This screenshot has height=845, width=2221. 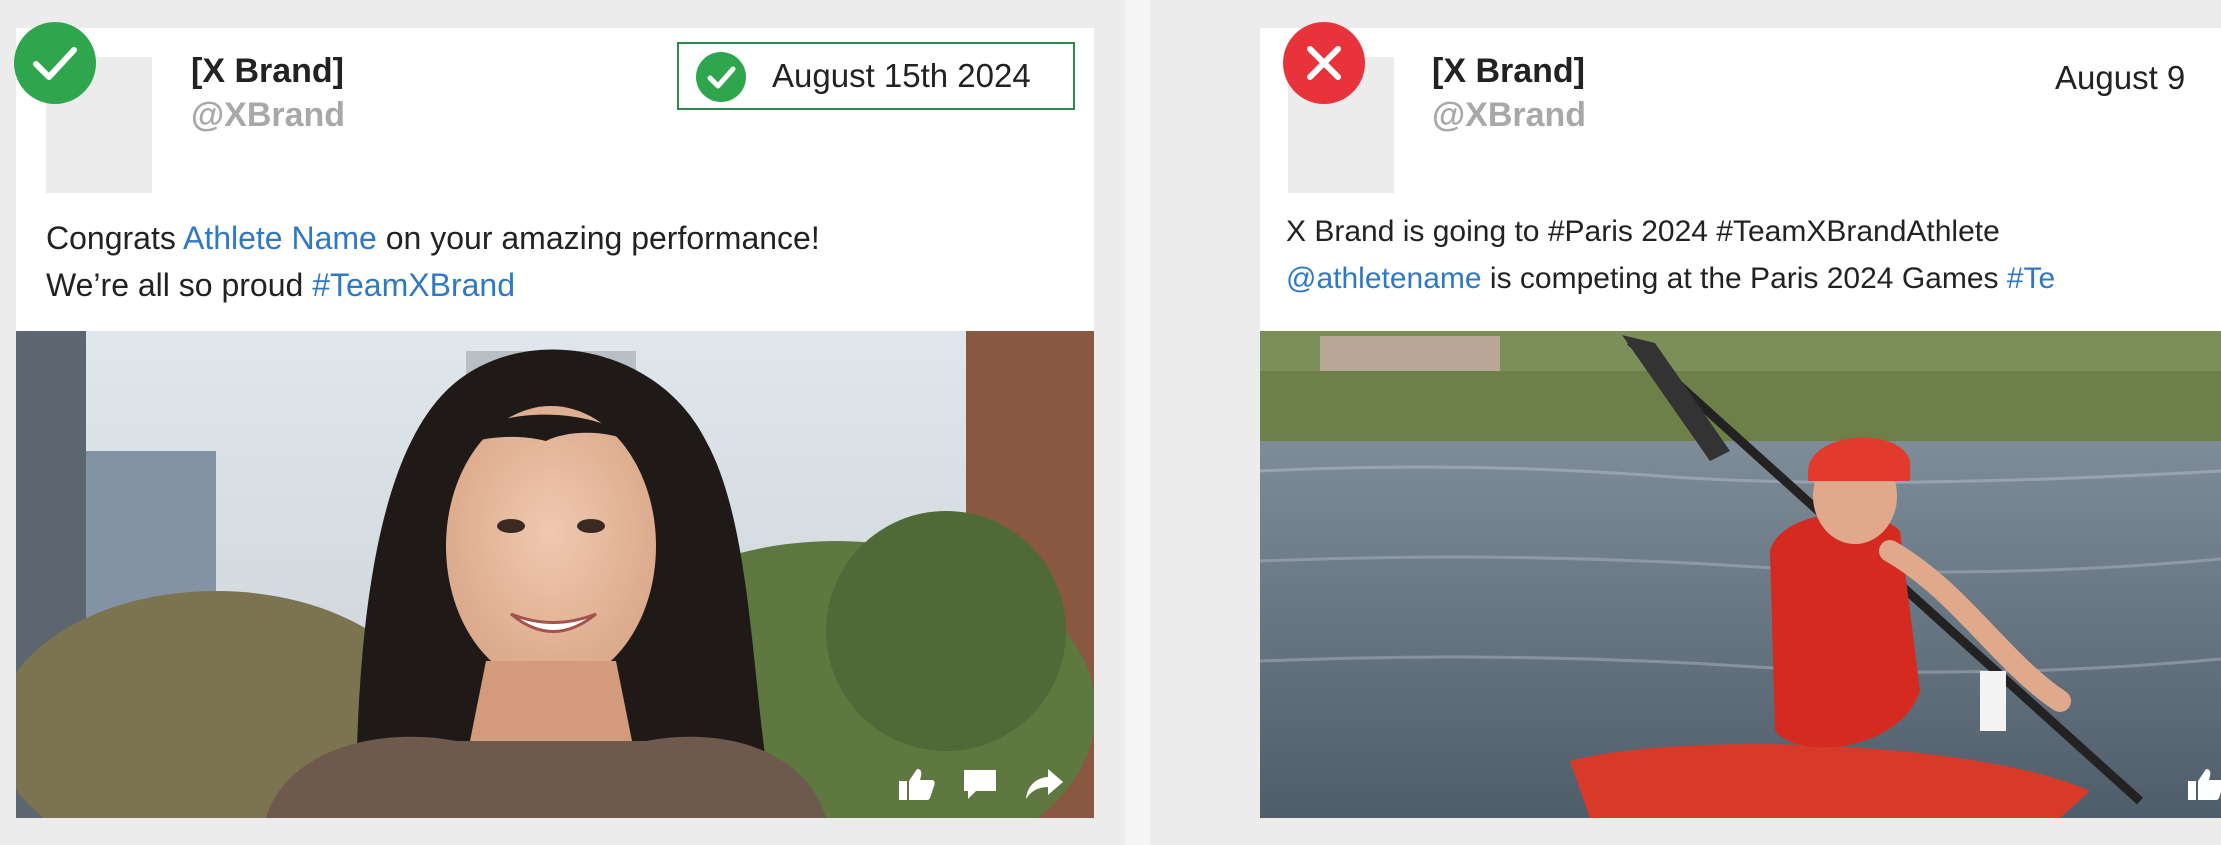 I want to click on post-date: August 9, so click(x=2120, y=77).